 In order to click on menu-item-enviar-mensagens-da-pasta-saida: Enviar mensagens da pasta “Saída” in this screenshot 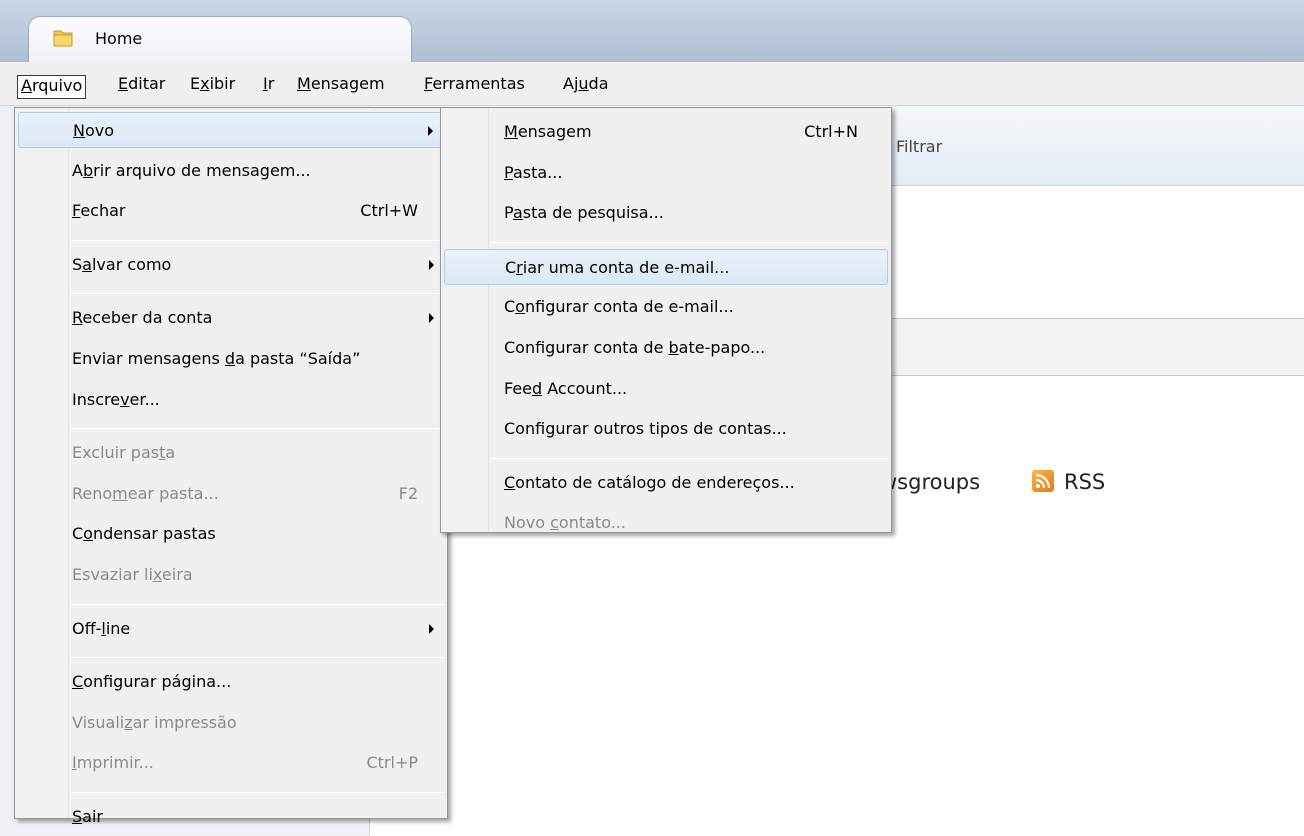, I will do `click(231, 359)`.